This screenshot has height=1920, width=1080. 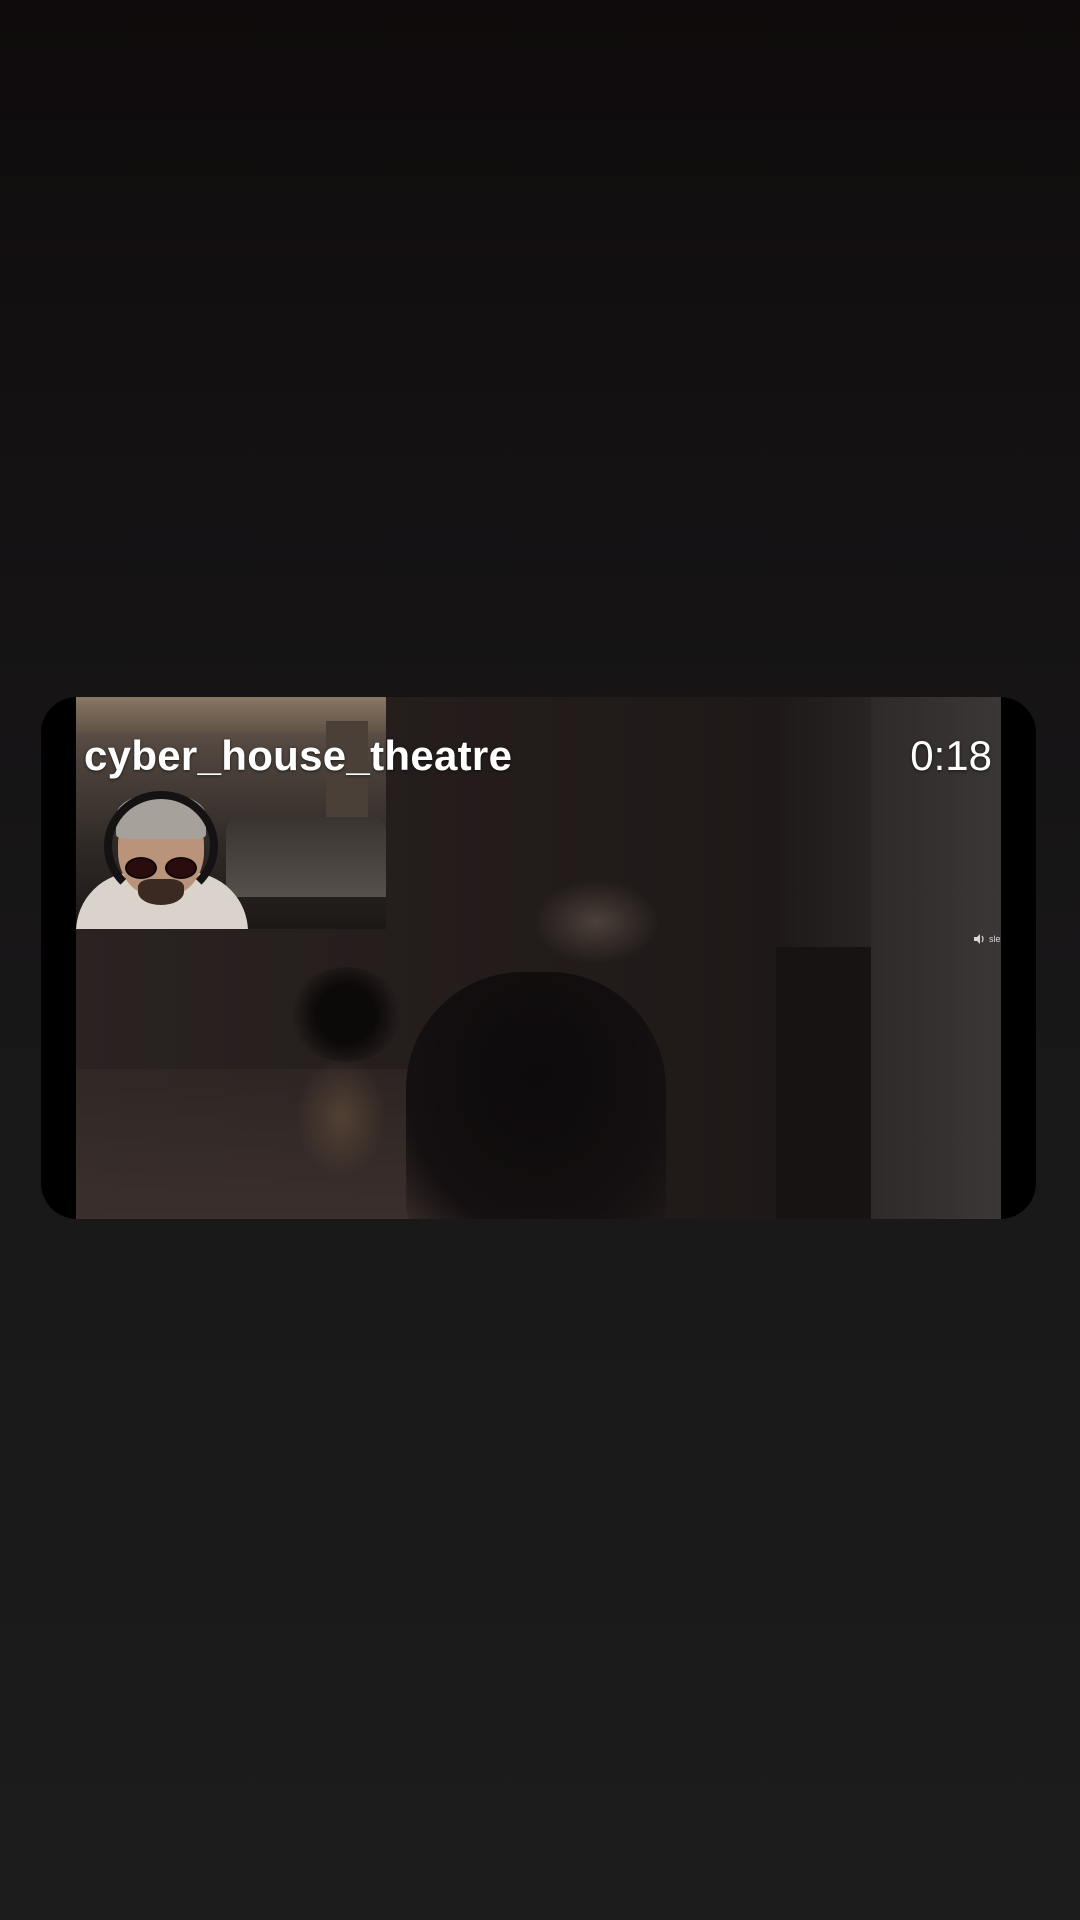 I want to click on speaker-icon, so click(x=979, y=939).